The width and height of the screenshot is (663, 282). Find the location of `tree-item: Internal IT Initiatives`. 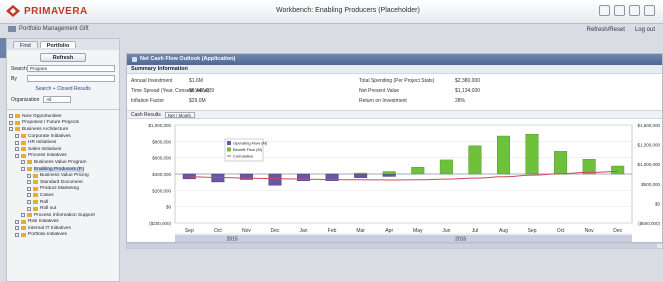

tree-item: Internal IT Initiatives is located at coordinates (63, 228).